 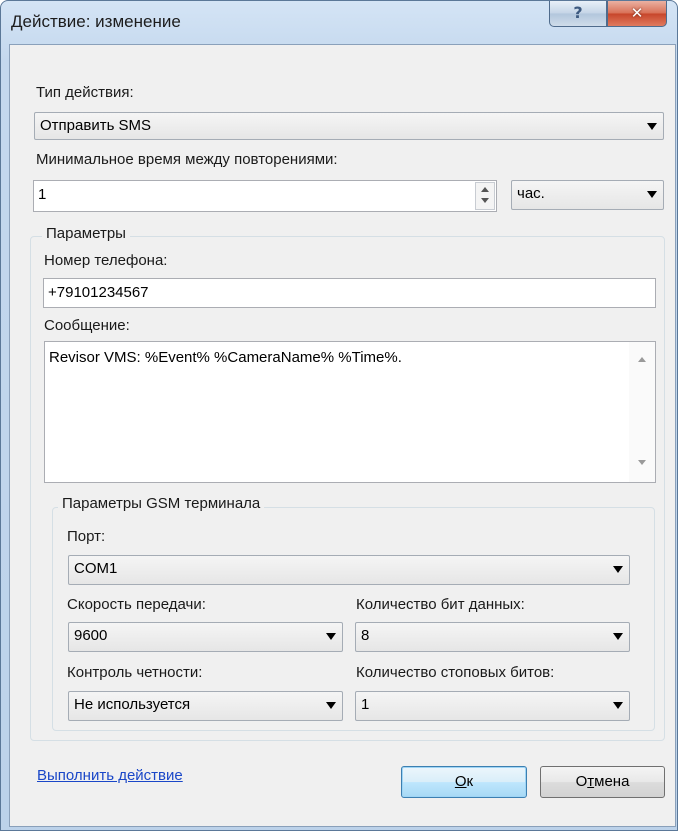 What do you see at coordinates (96, 125) in the screenshot?
I see `action-type-value: Отправить SMS` at bounding box center [96, 125].